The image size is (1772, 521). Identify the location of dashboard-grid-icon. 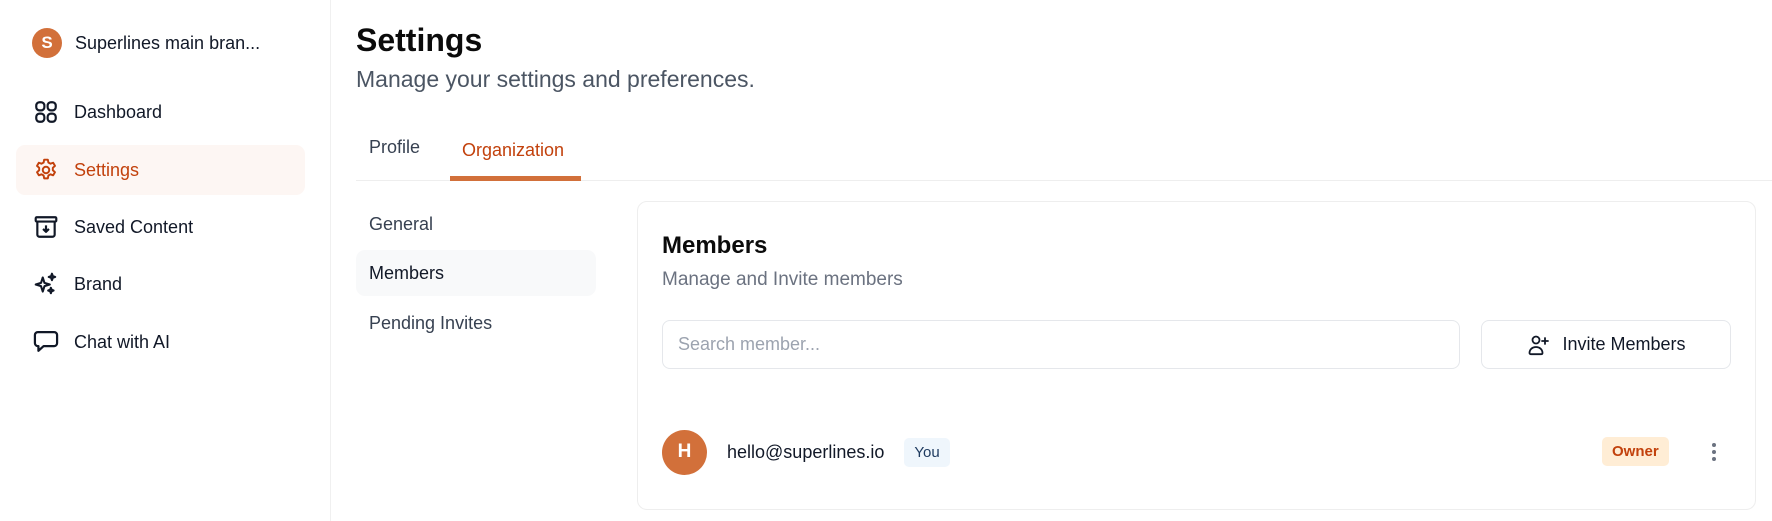
(46, 112).